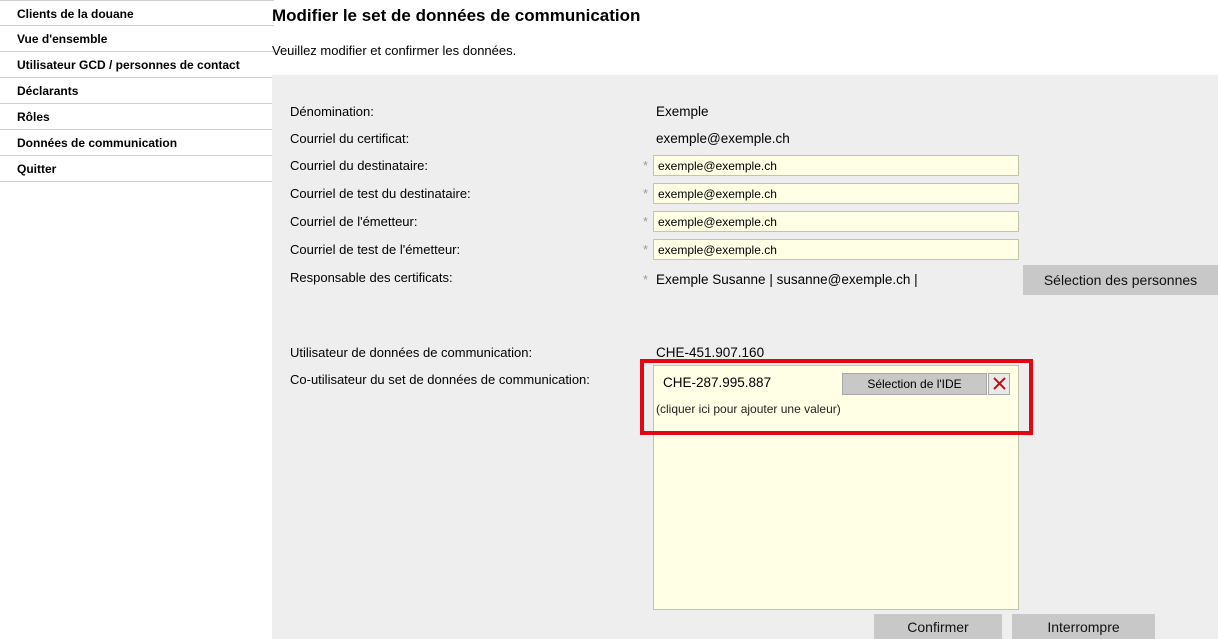 The image size is (1218, 639). I want to click on comm-user-value: CHE-451.907.160, so click(710, 352).